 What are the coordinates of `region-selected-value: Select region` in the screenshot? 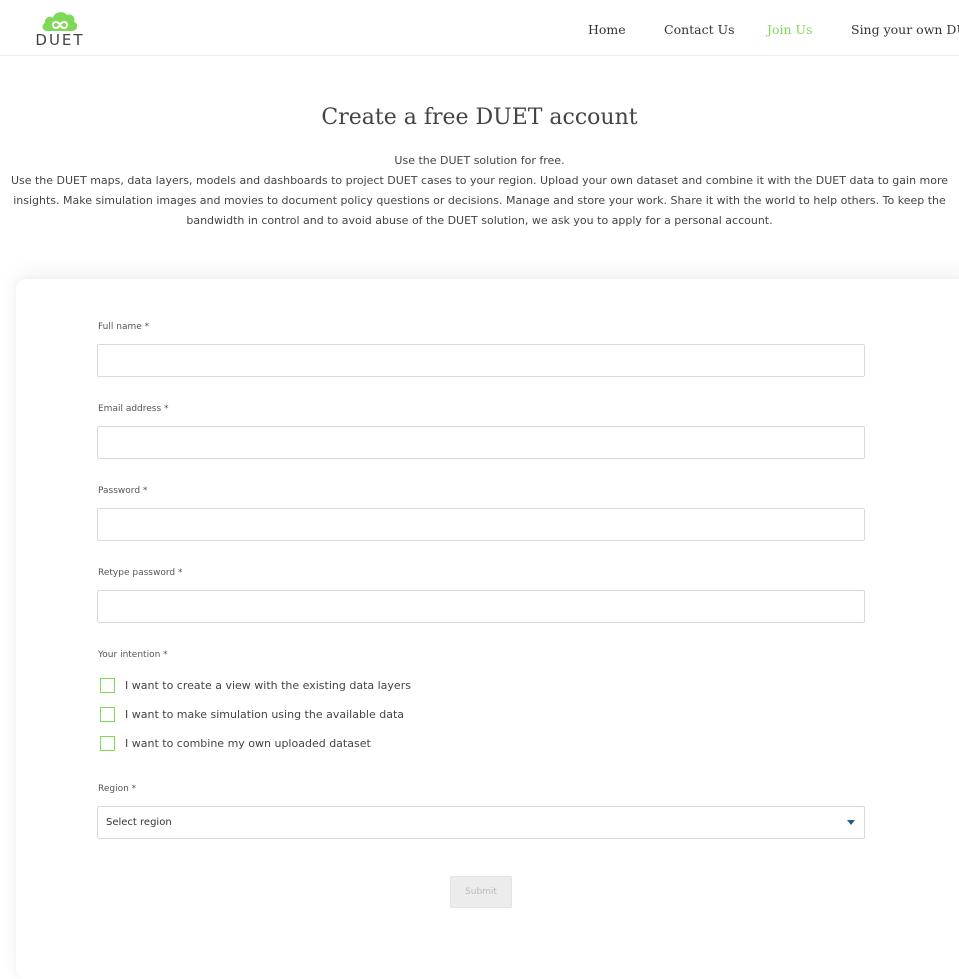 It's located at (139, 822).